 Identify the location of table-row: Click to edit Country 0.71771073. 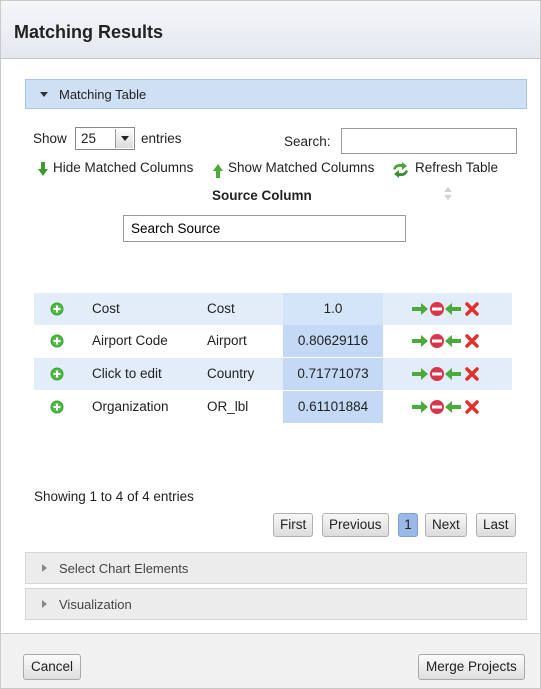
(273, 374).